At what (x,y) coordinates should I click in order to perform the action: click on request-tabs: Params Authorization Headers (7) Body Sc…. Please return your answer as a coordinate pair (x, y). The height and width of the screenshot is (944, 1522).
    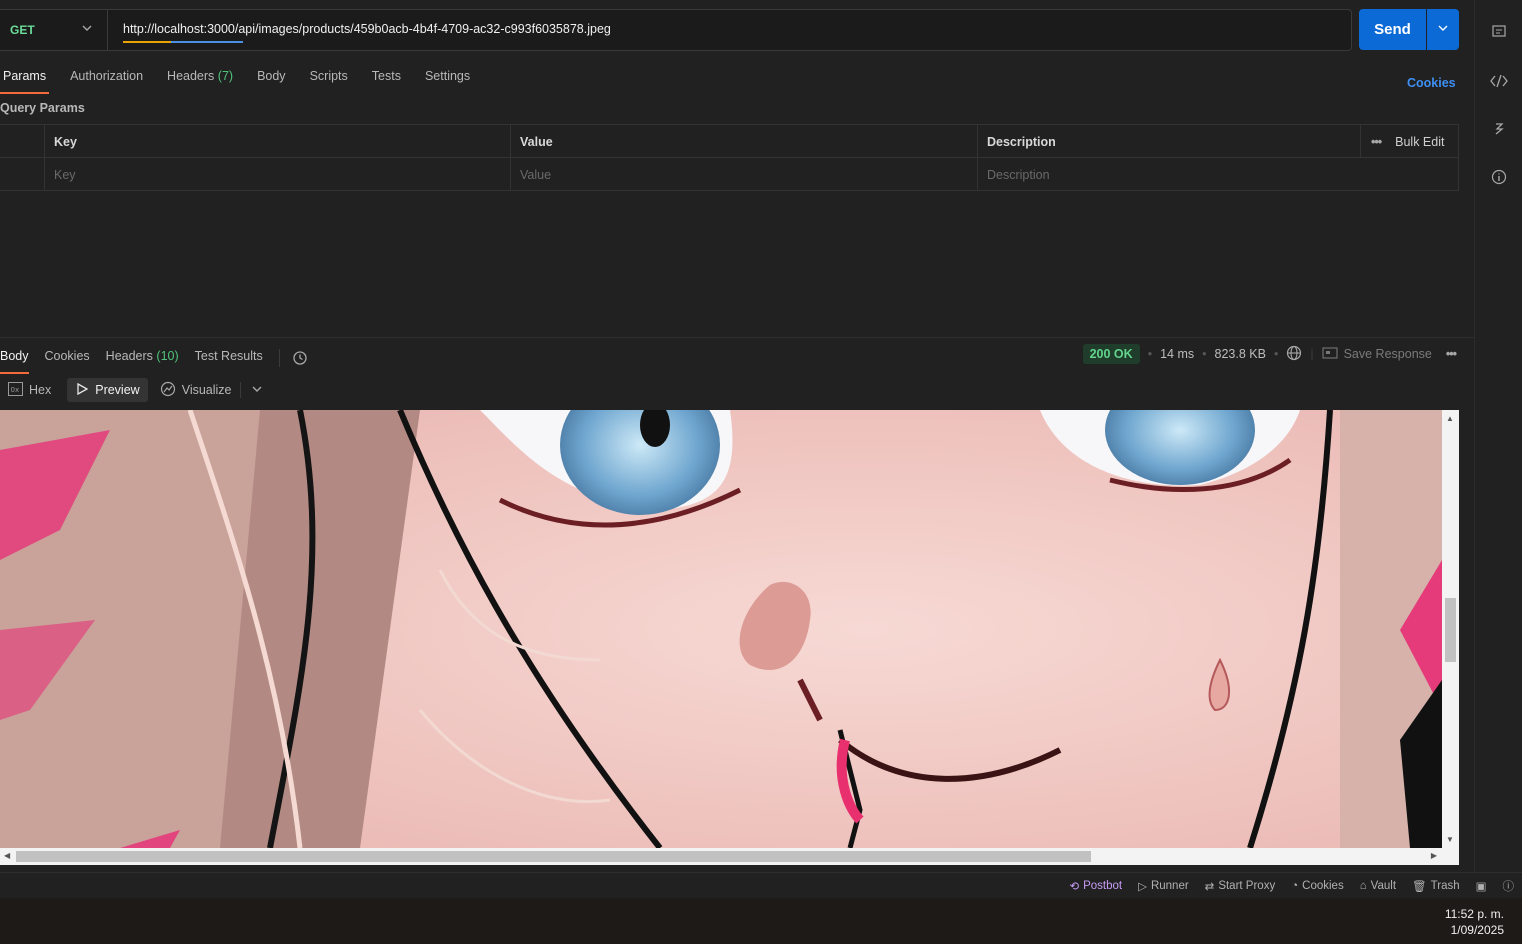
    Looking at the image, I should click on (245, 80).